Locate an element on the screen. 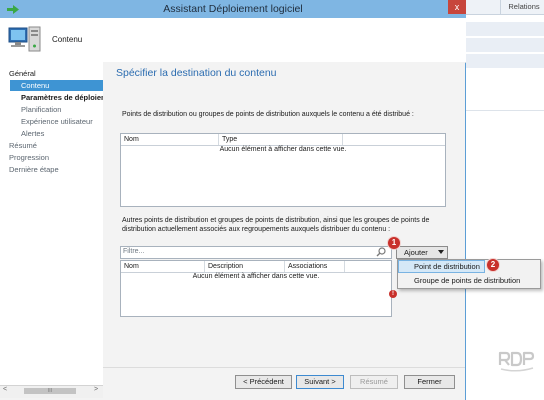 This screenshot has width=544, height=400. nav-item-progression: Progression is located at coordinates (29, 157).